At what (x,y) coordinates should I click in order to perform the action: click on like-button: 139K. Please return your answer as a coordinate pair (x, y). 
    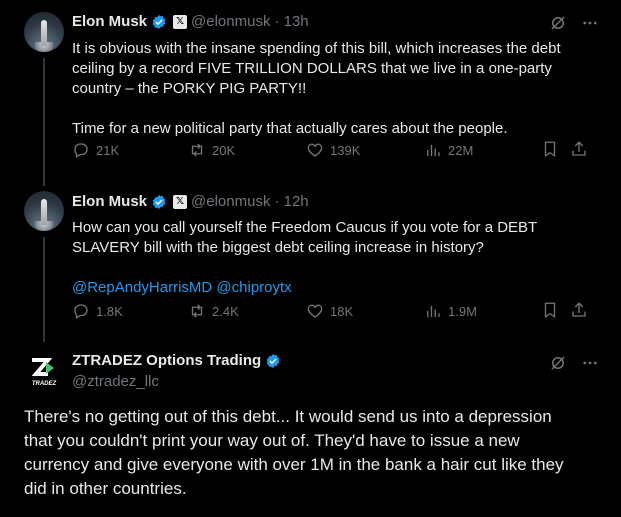
    Looking at the image, I should click on (333, 150).